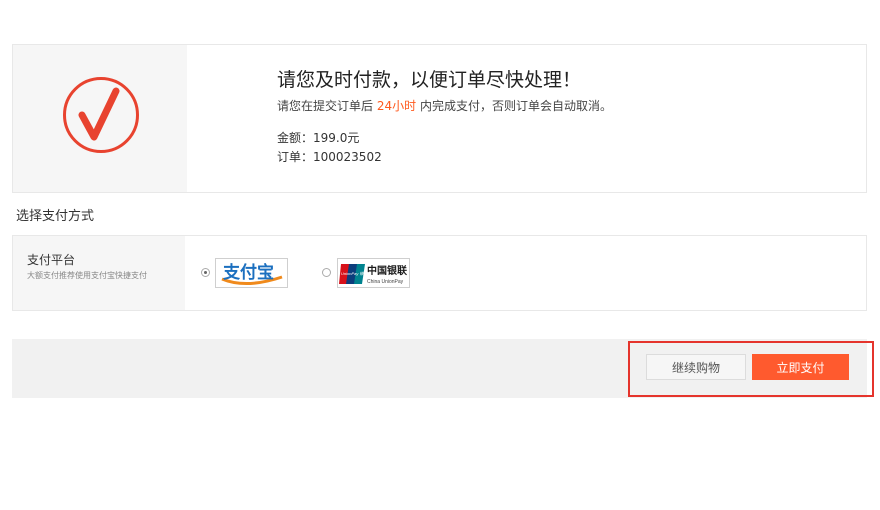  I want to click on unionpay-logo: UnionPay 银联 中国银联 China UnionPay, so click(373, 273).